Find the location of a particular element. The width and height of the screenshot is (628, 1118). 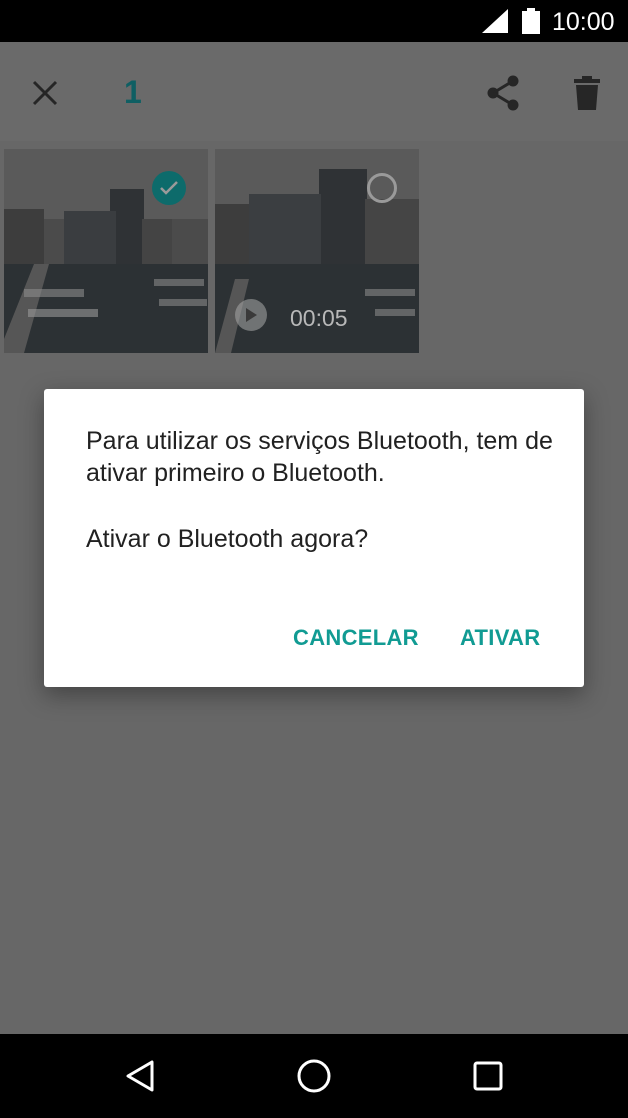

back-icon is located at coordinates (140, 1076).